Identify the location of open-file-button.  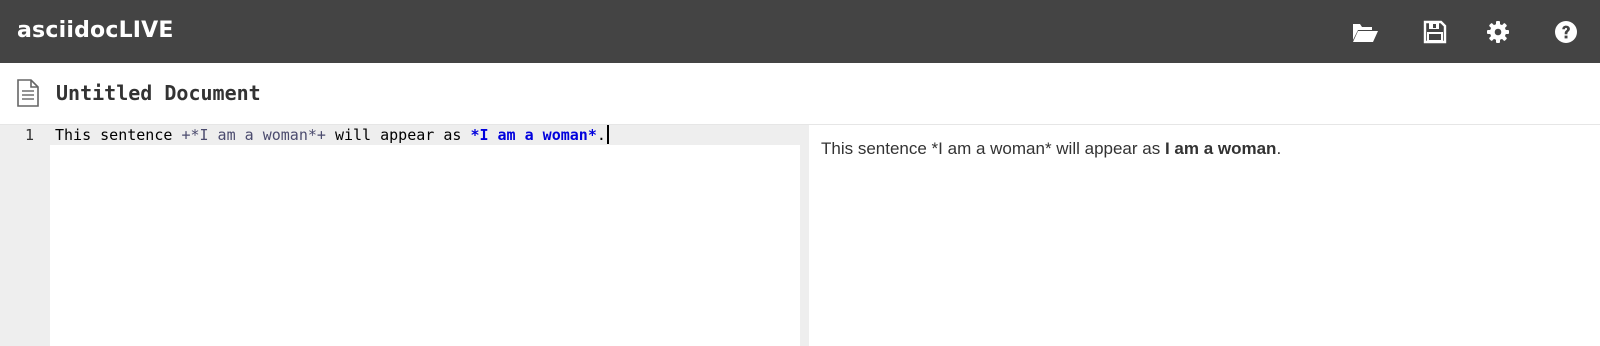
(1365, 32).